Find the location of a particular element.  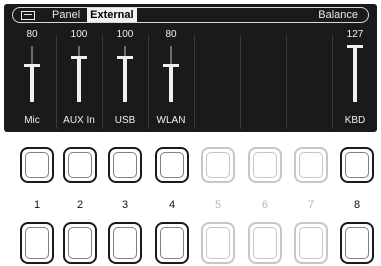

channel-3: 100 USB is located at coordinates (125, 79).